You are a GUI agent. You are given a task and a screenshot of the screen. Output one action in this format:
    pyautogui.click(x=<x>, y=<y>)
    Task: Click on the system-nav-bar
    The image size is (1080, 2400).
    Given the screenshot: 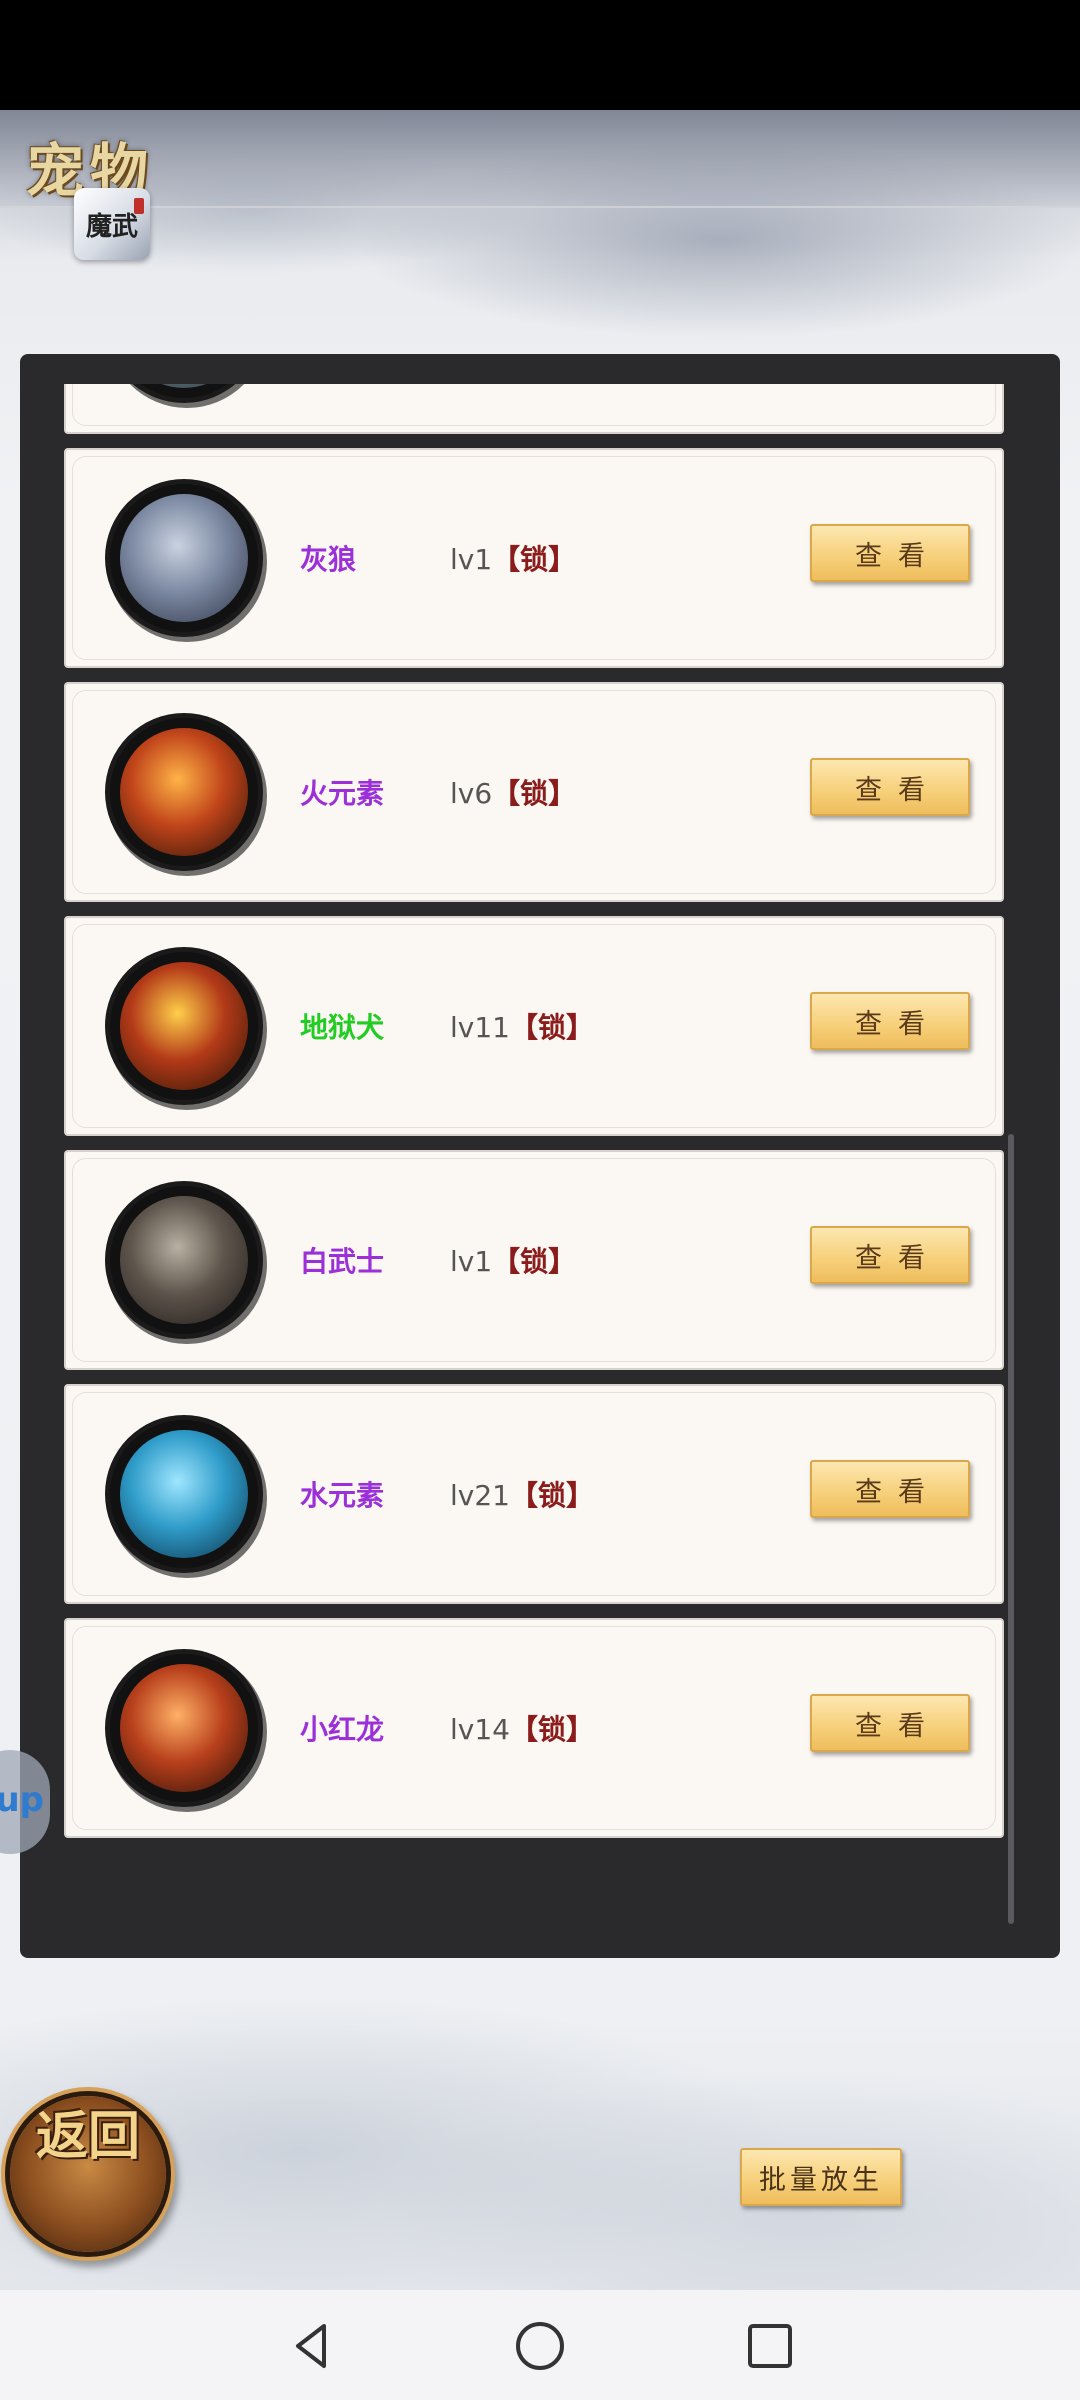 What is the action you would take?
    pyautogui.click(x=540, y=2345)
    